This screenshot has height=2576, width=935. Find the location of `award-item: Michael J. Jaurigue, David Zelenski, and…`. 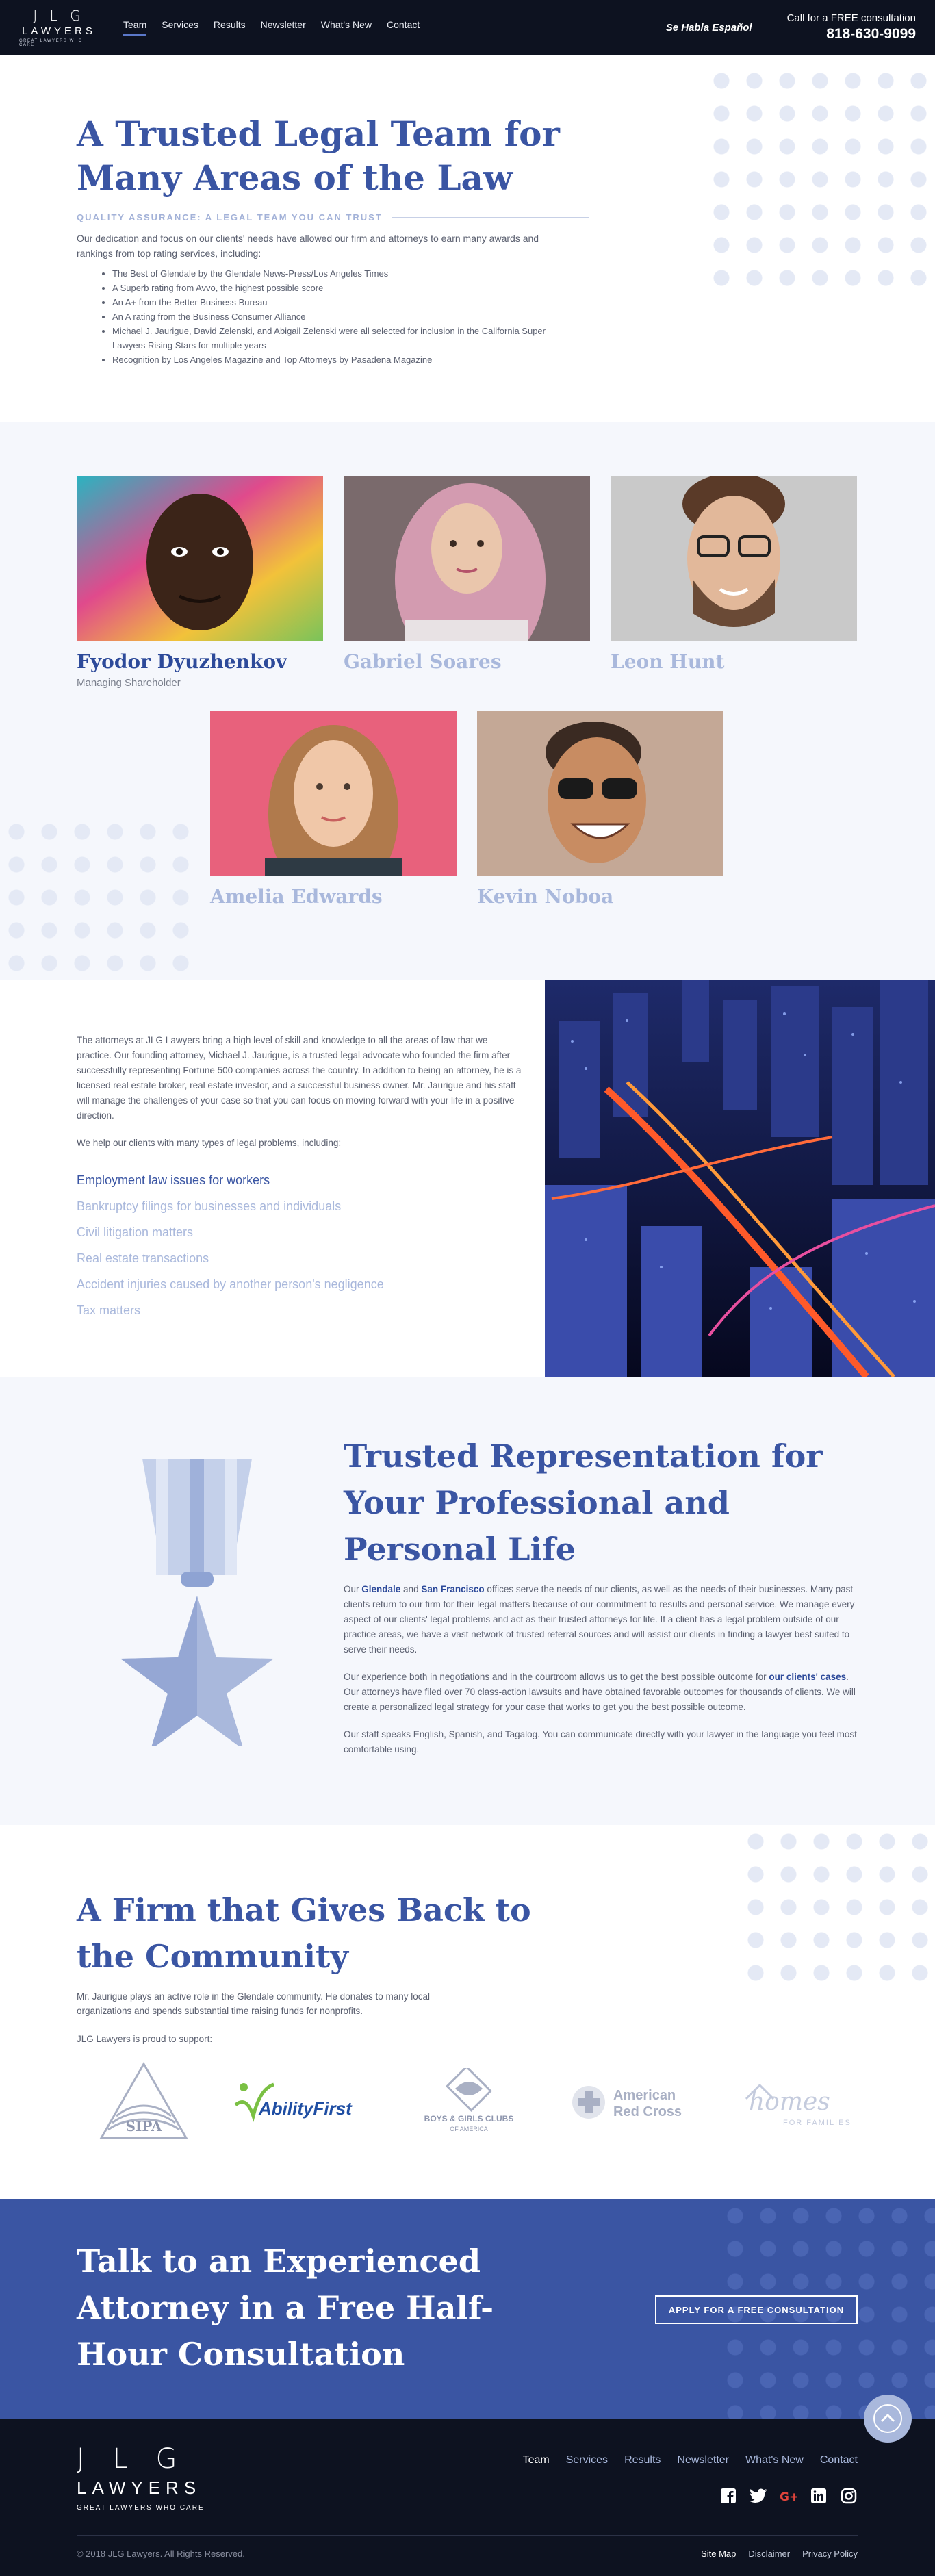

award-item: Michael J. Jaurigue, David Zelenski, and… is located at coordinates (345, 339).